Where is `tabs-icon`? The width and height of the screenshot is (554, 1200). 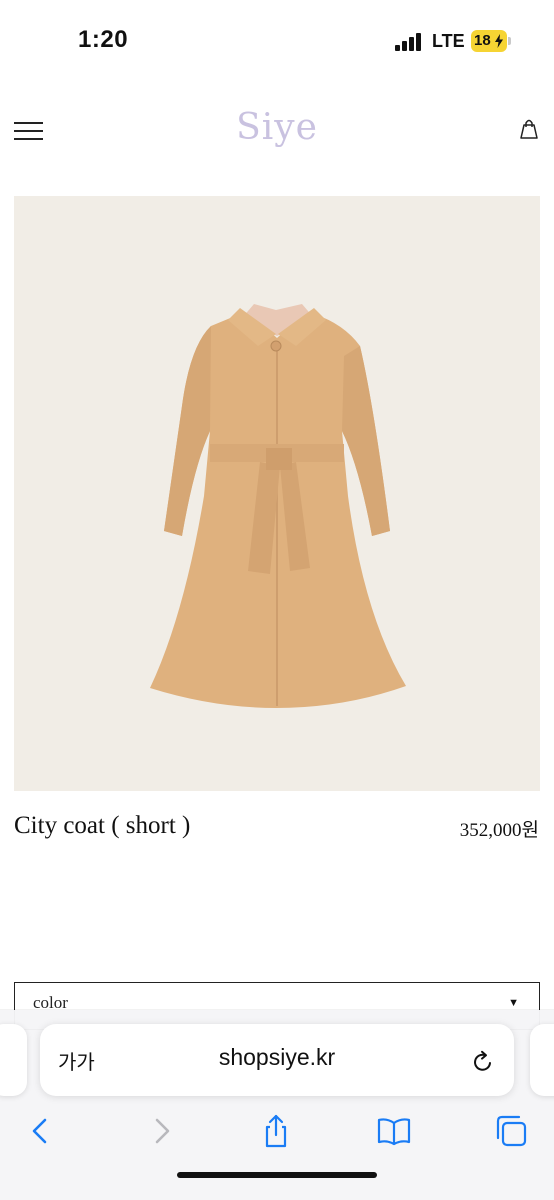
tabs-icon is located at coordinates (511, 1131).